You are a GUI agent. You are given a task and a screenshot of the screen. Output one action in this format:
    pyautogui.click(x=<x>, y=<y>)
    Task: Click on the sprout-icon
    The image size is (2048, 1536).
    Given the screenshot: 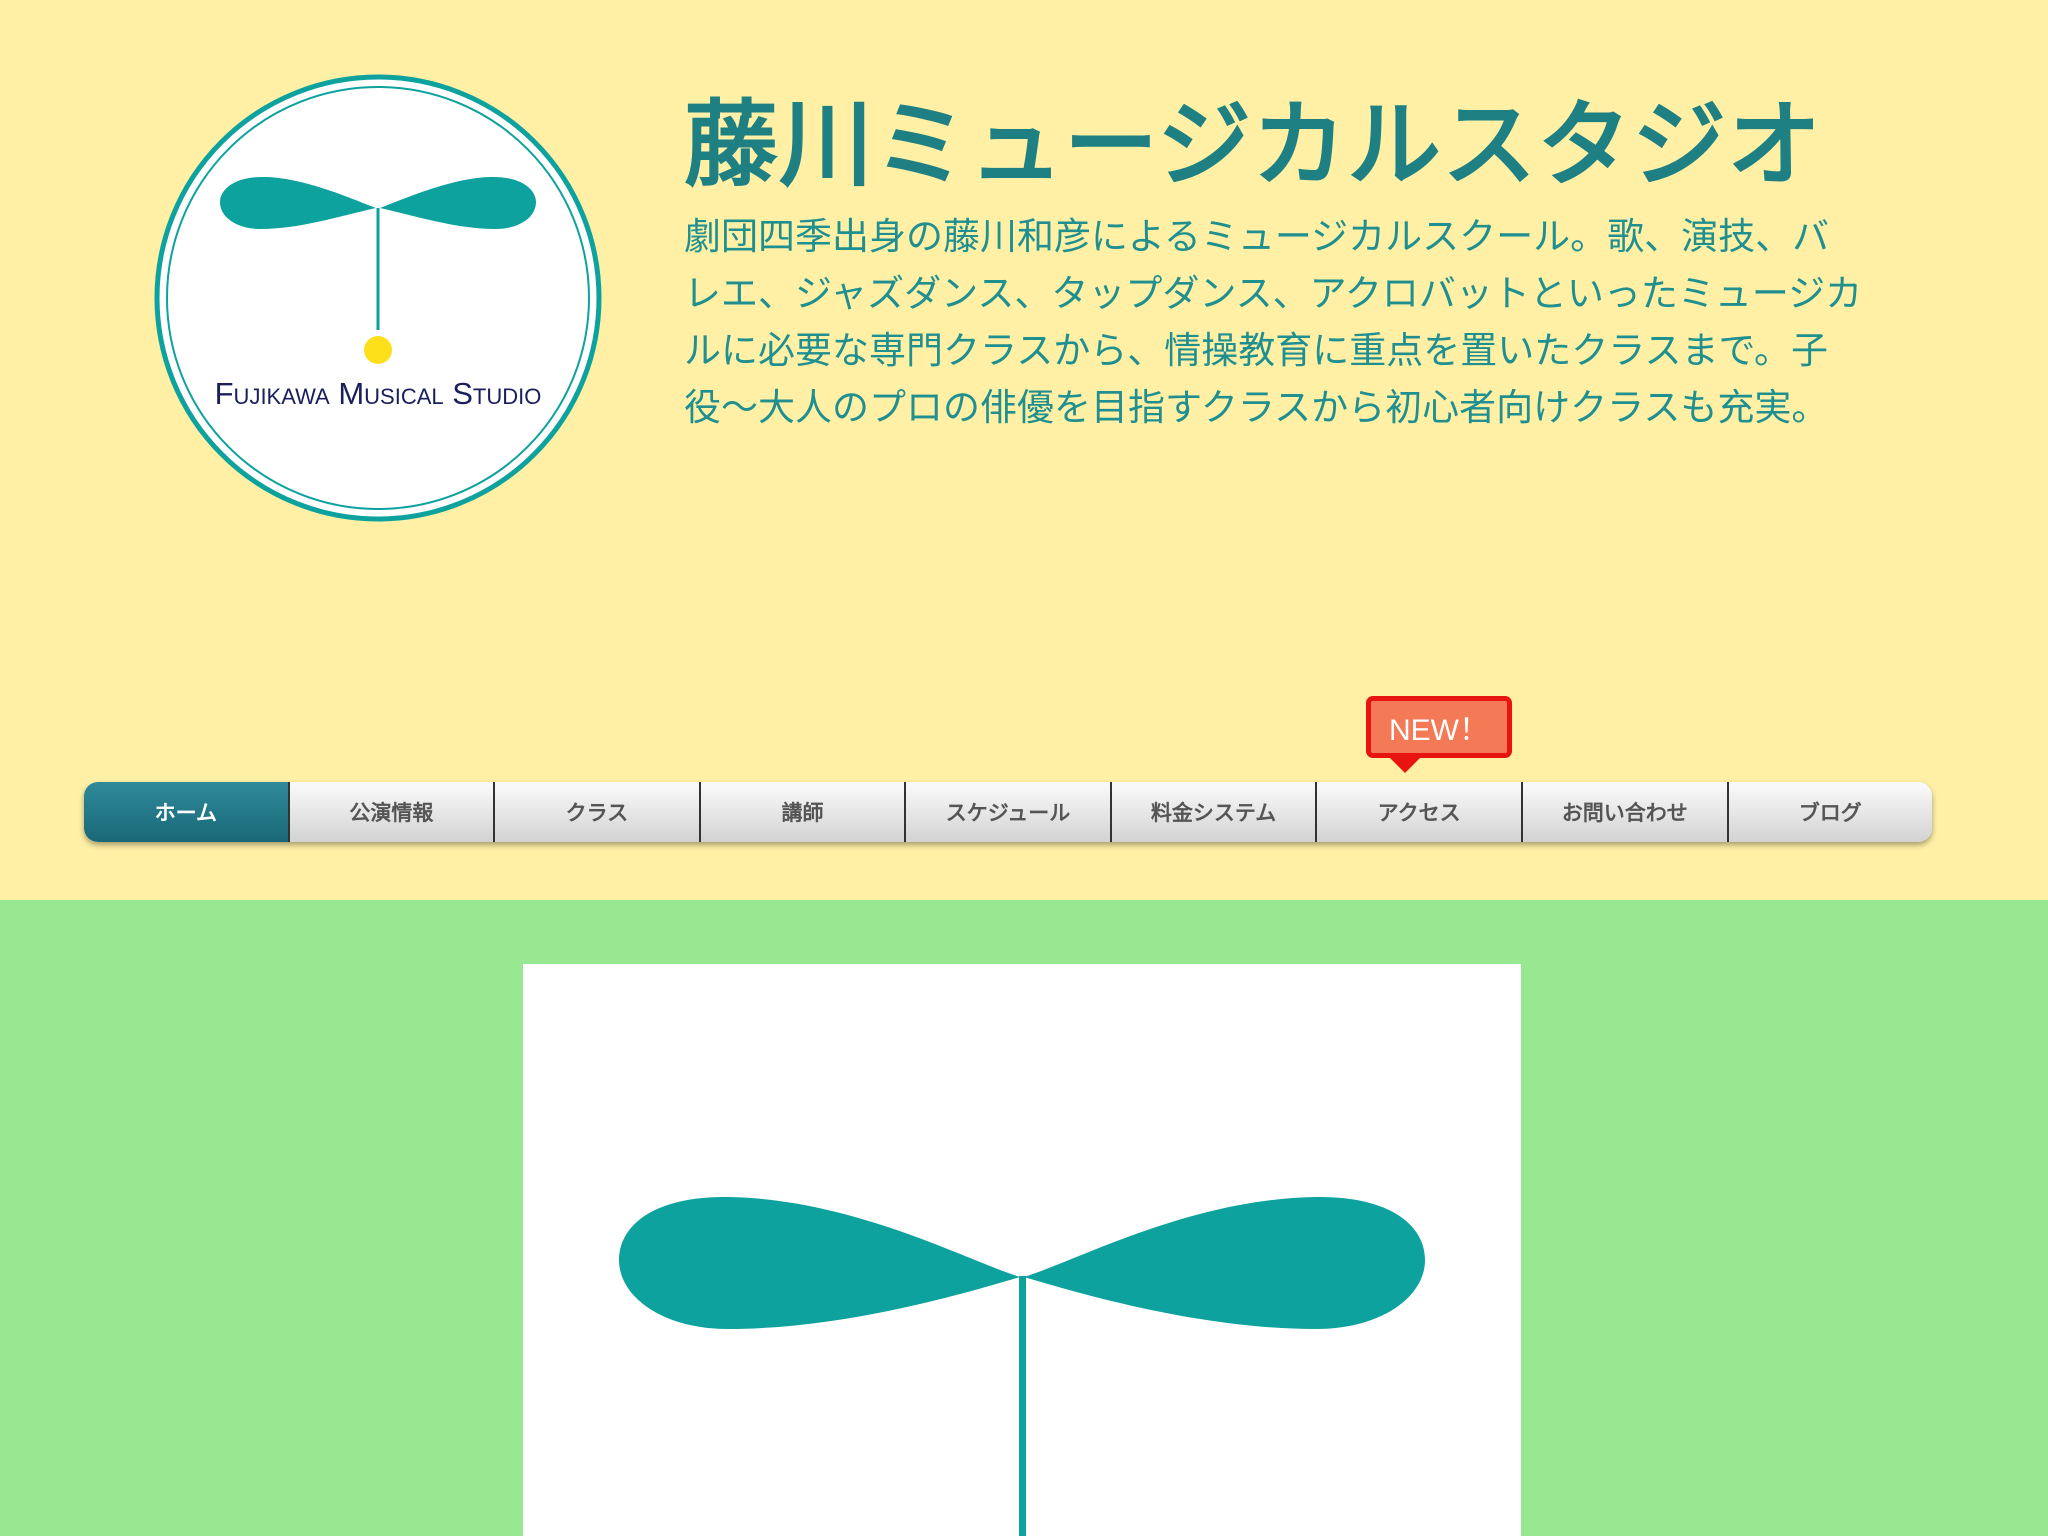 What is the action you would take?
    pyautogui.click(x=1022, y=1366)
    